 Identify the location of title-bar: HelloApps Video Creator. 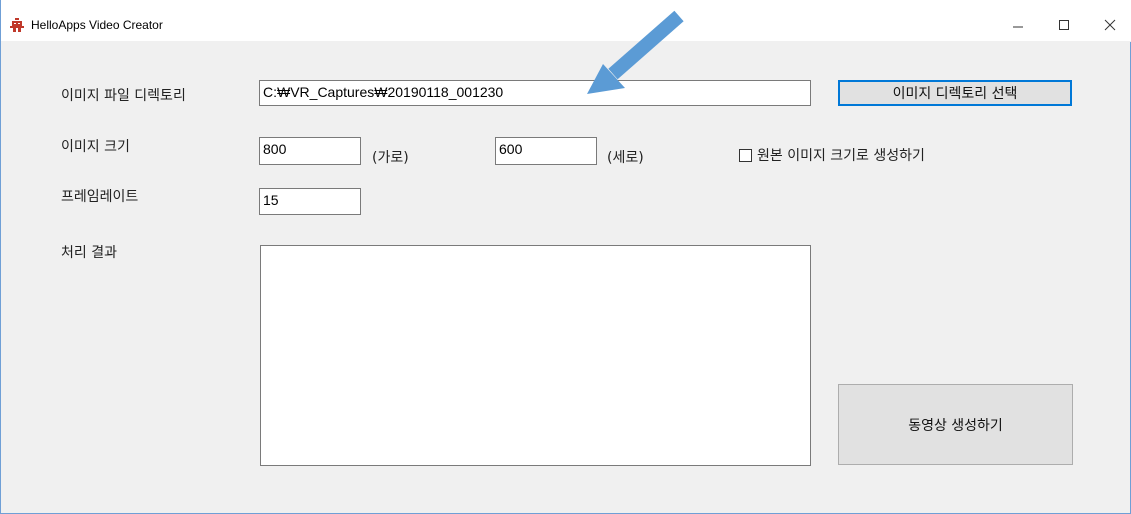
(566, 21).